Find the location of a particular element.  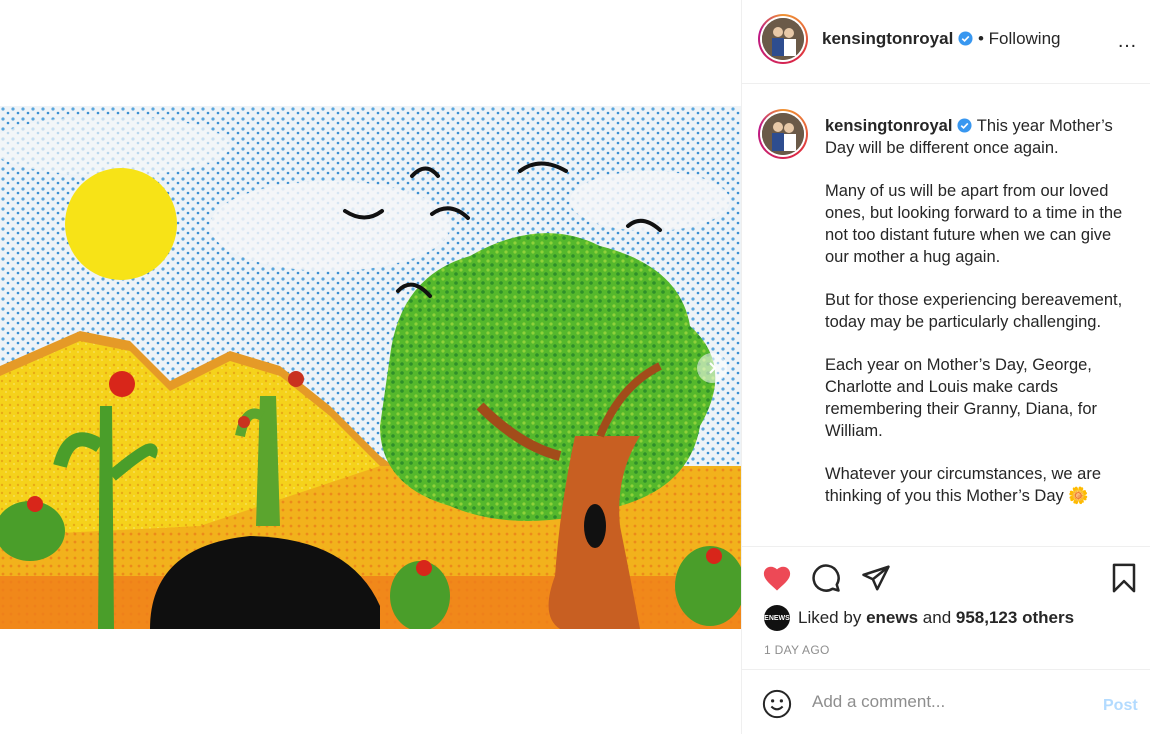

avatar is located at coordinates (783, 39).